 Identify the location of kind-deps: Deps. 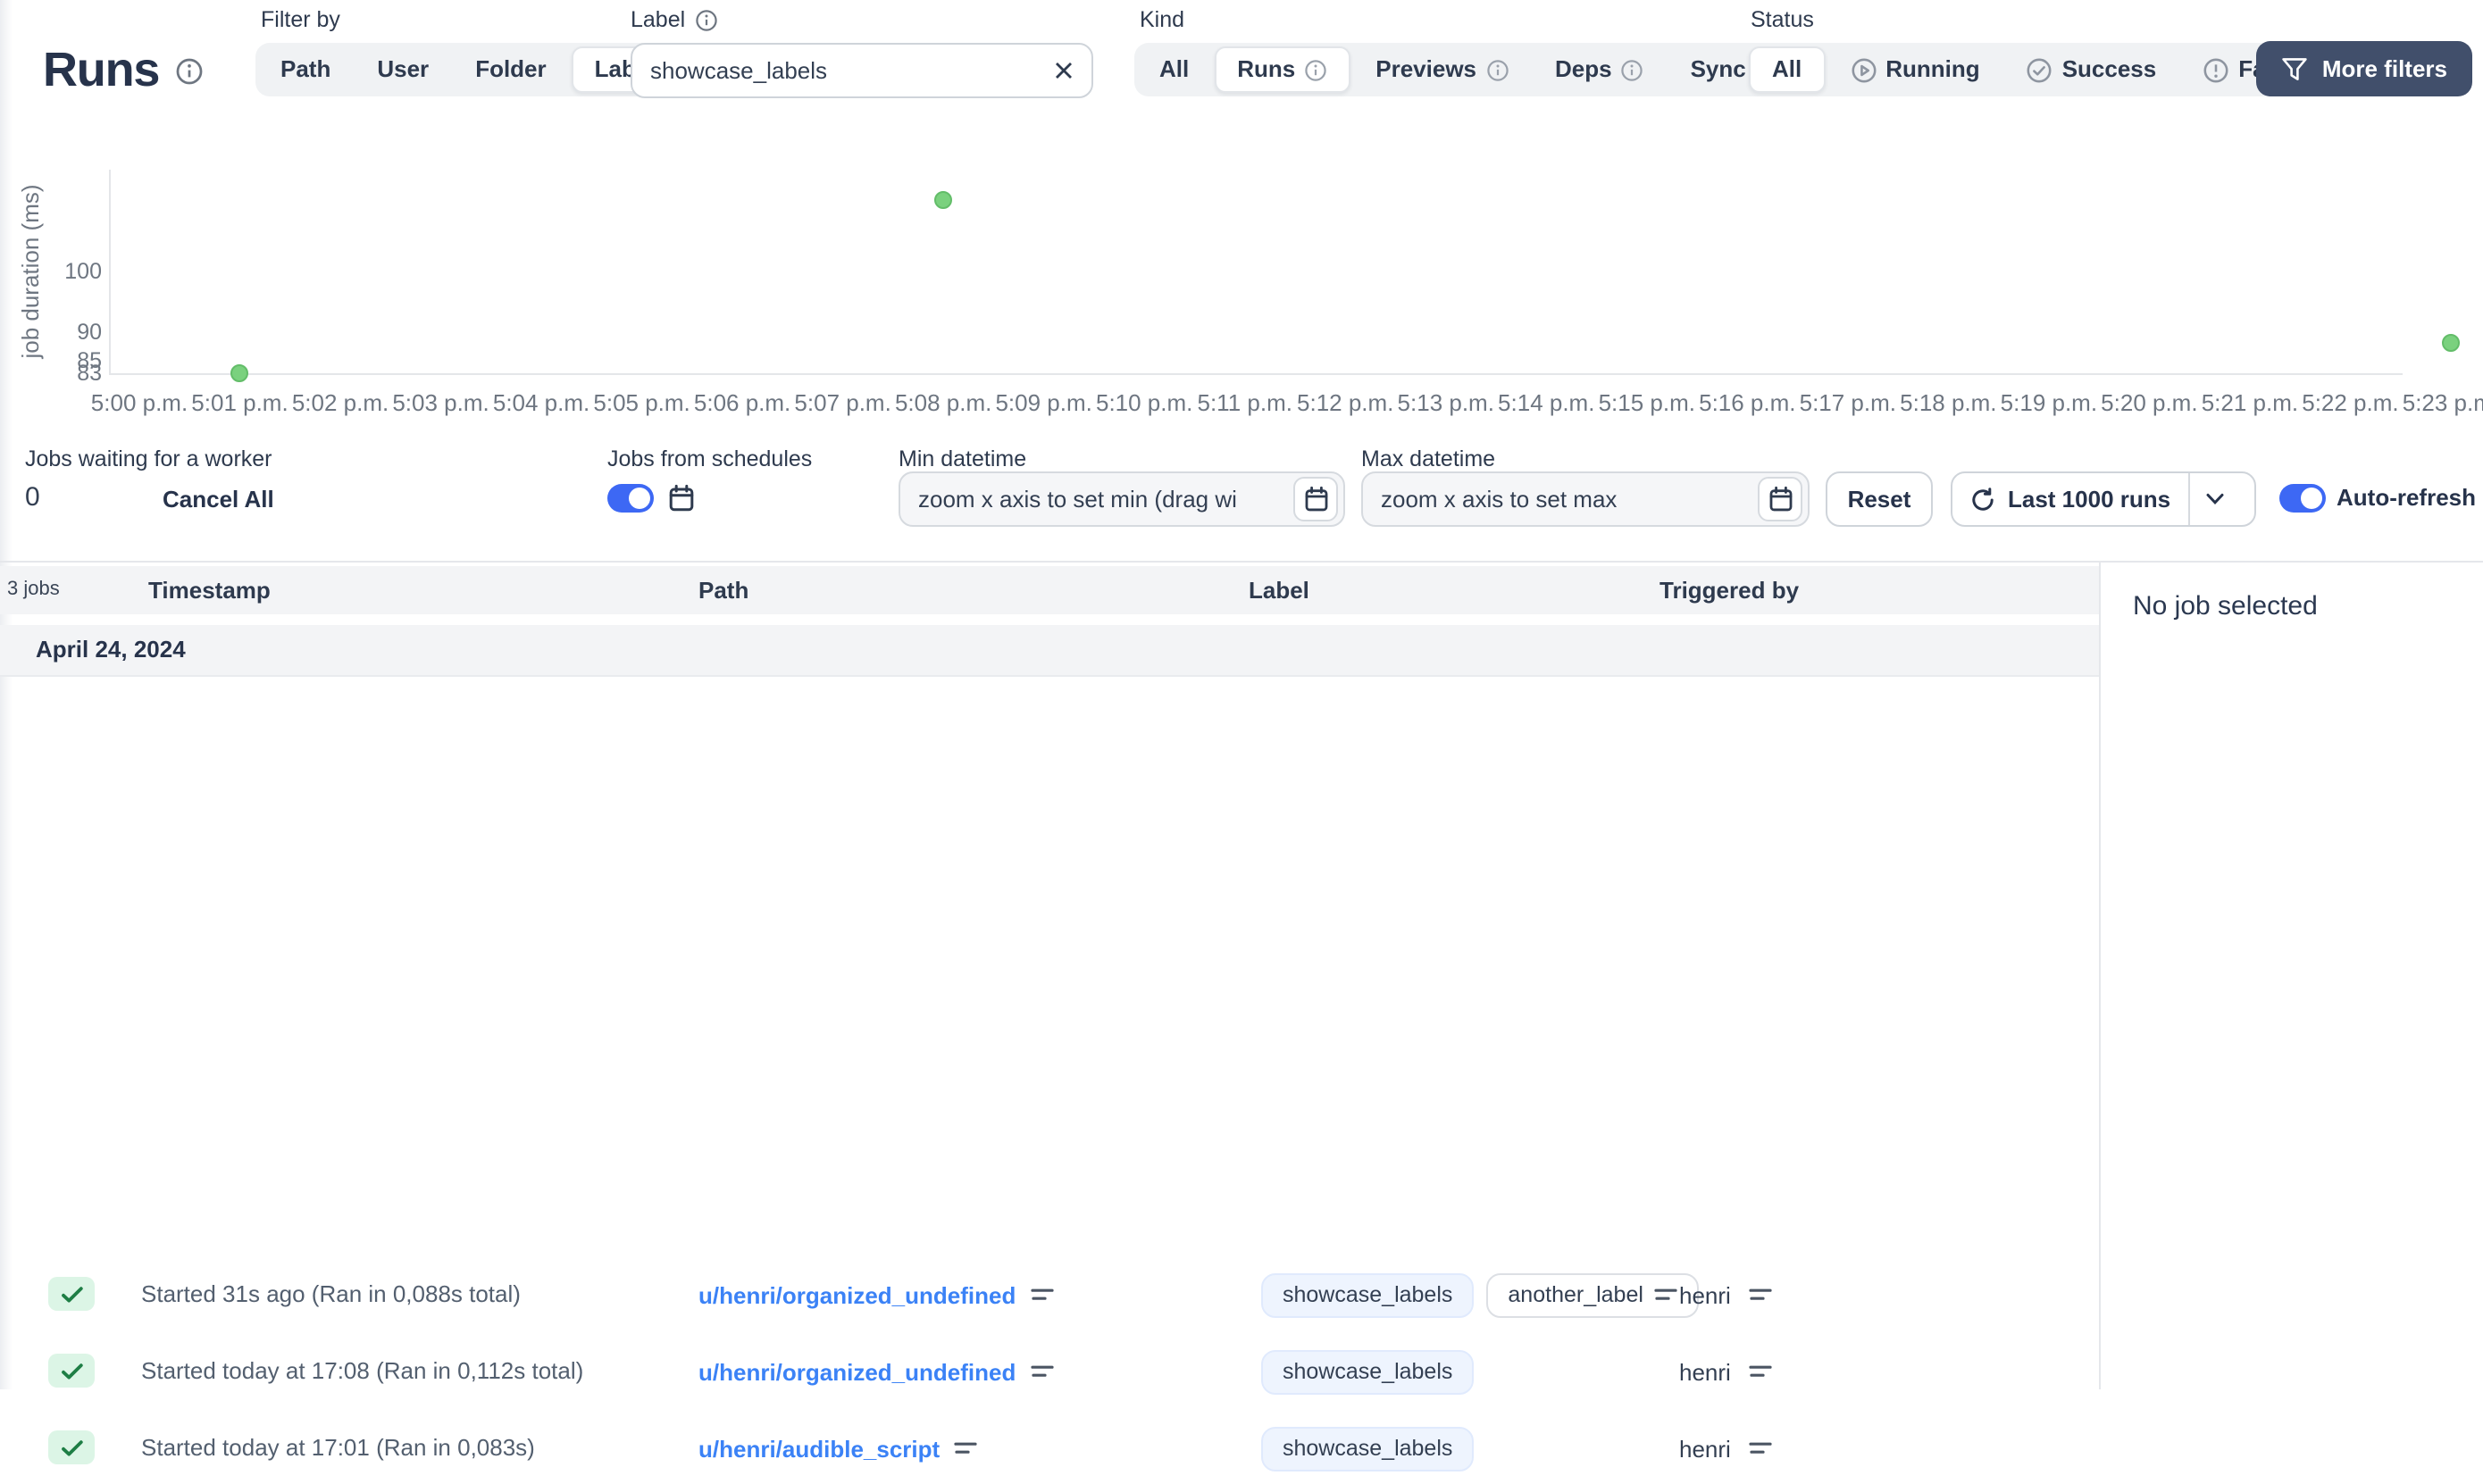
(1600, 69).